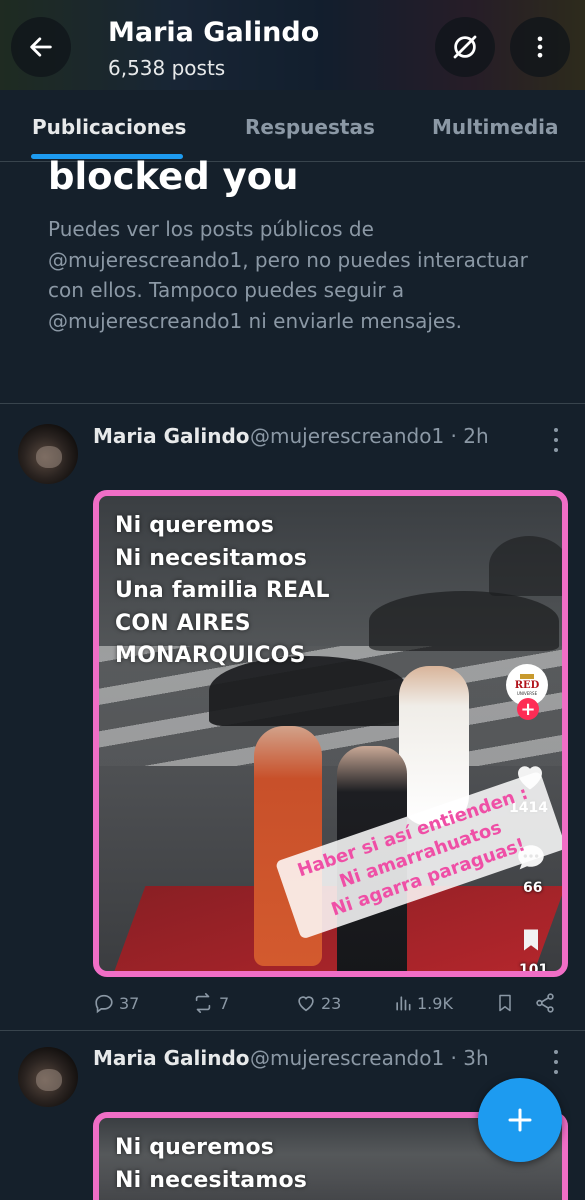 The image size is (585, 1200). I want to click on more-vertical-icon, so click(540, 47).